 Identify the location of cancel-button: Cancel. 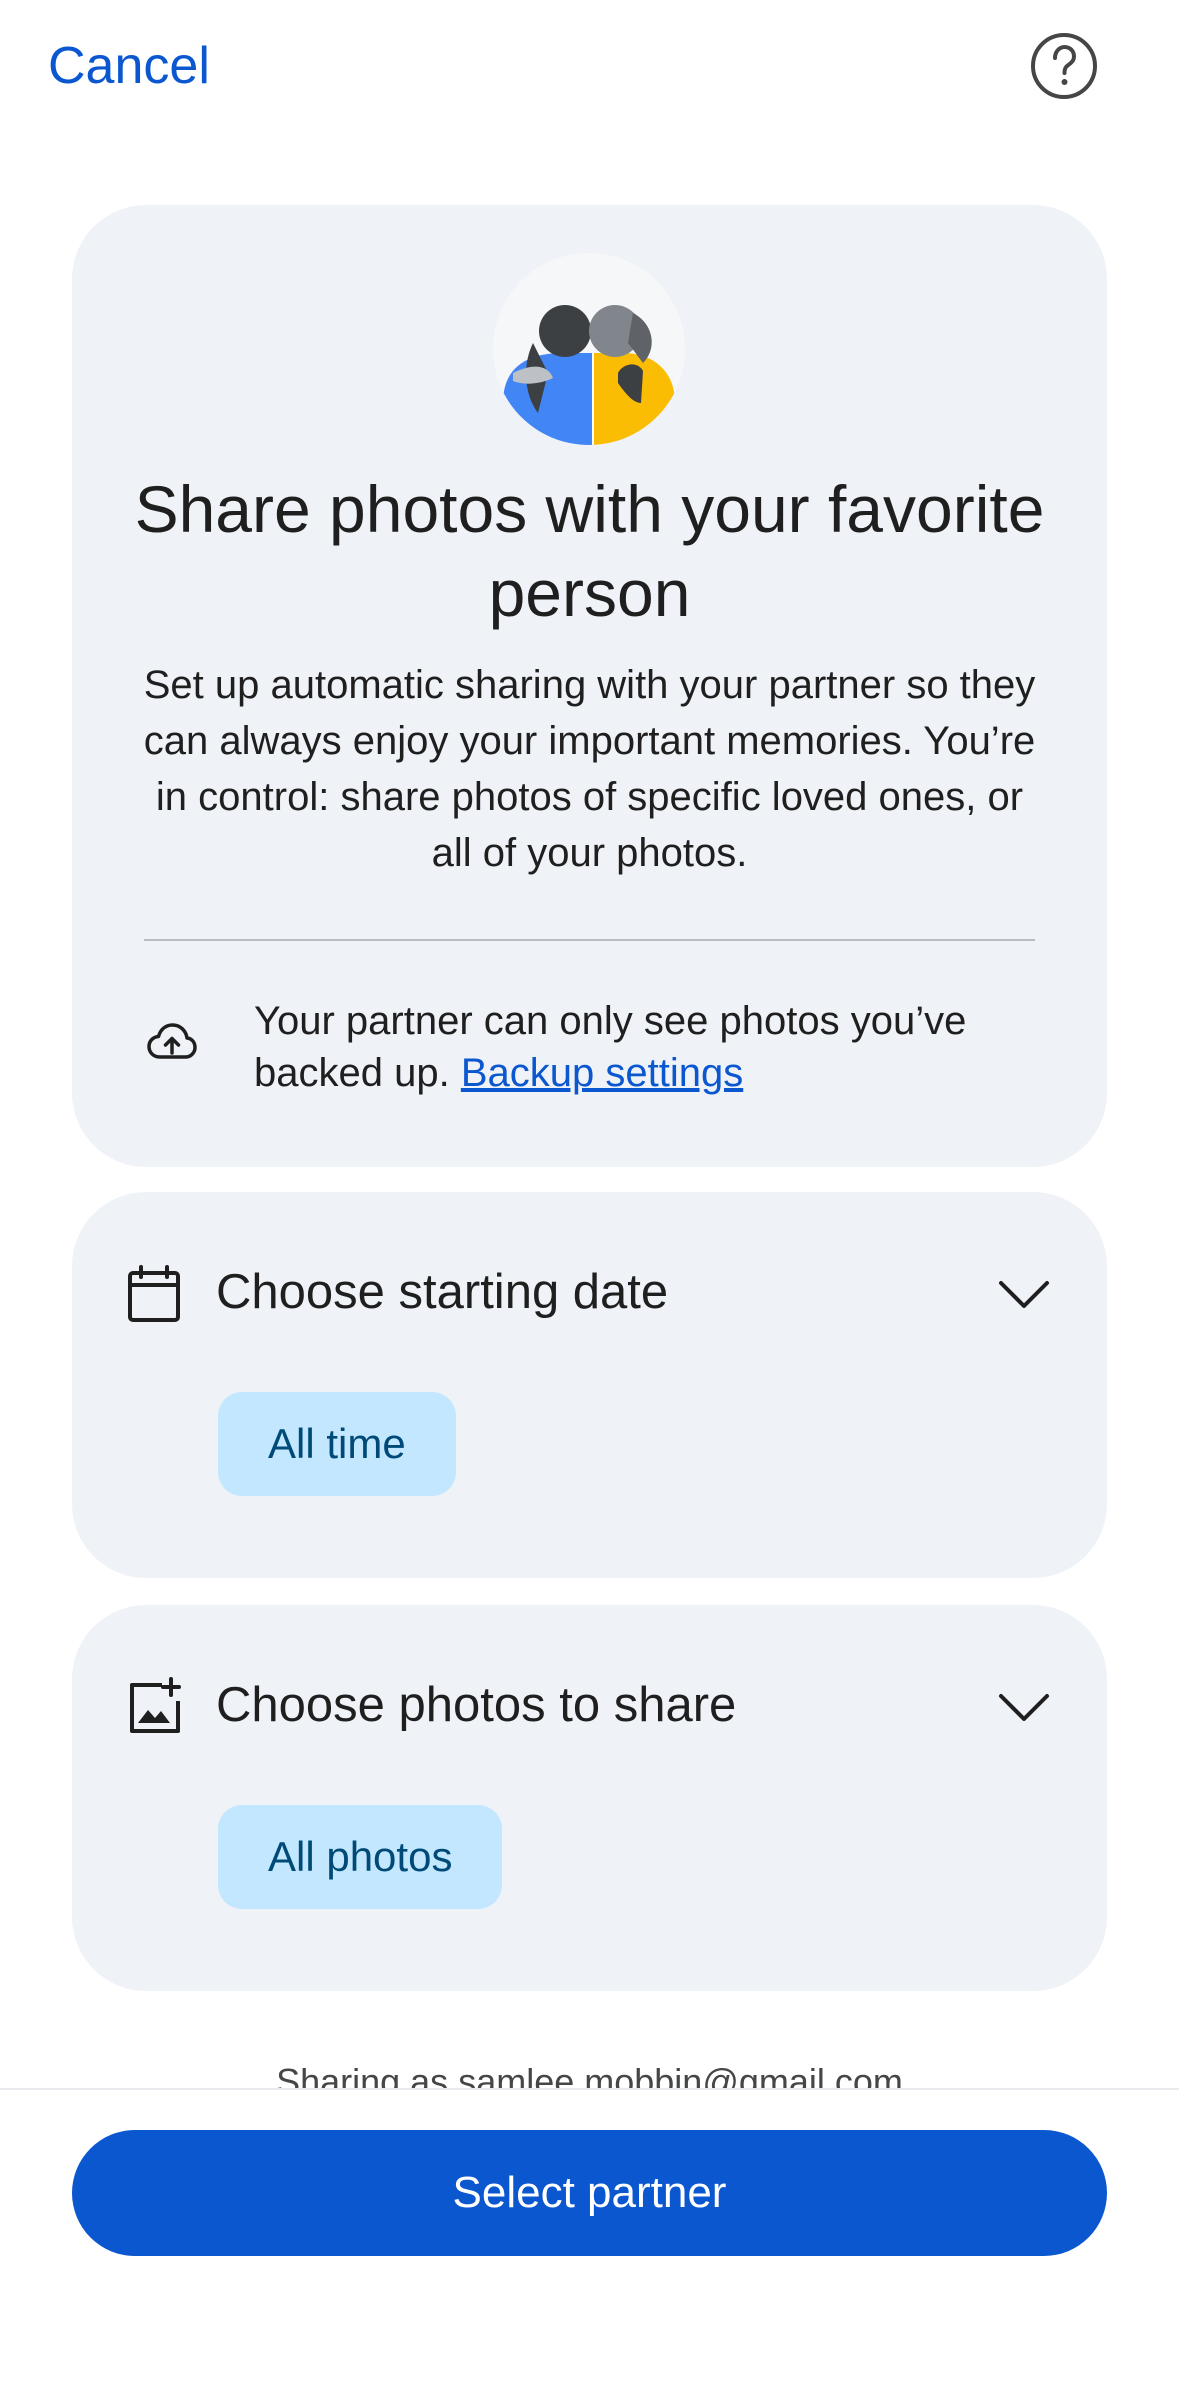
(129, 66).